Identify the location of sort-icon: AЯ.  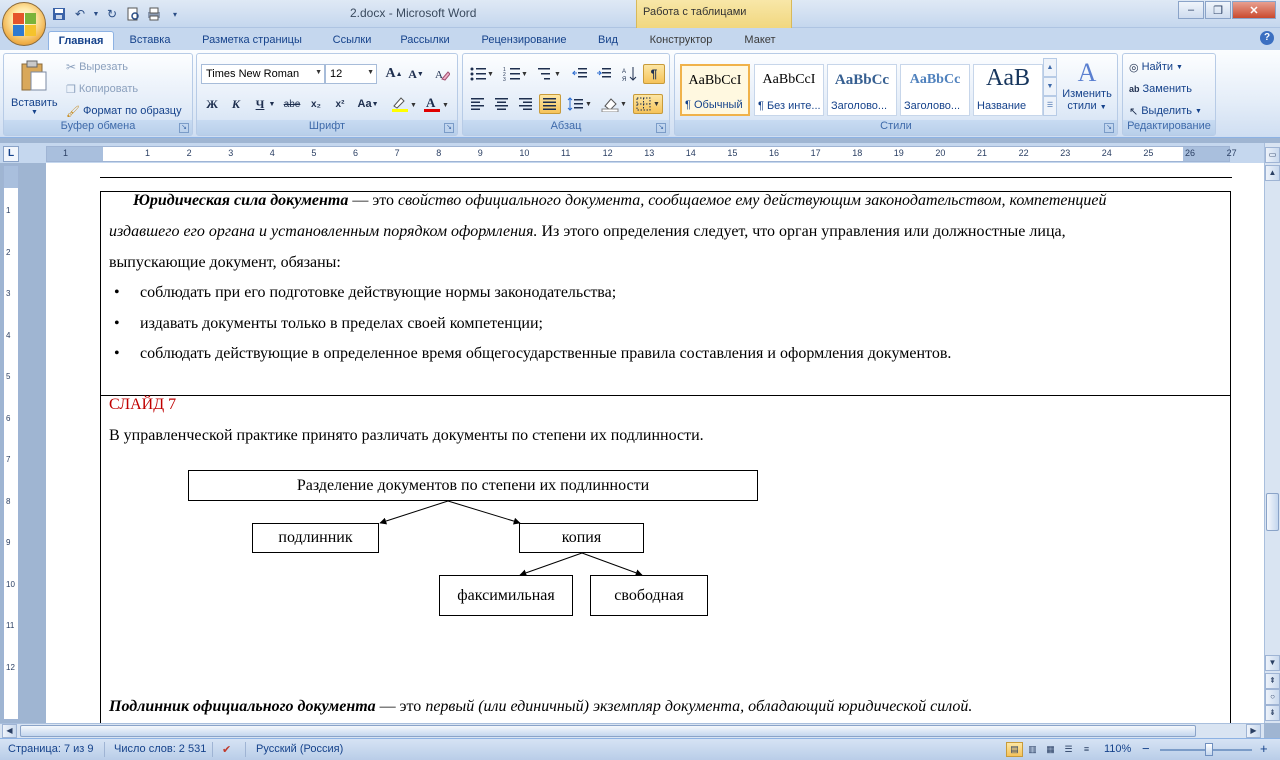
(630, 74).